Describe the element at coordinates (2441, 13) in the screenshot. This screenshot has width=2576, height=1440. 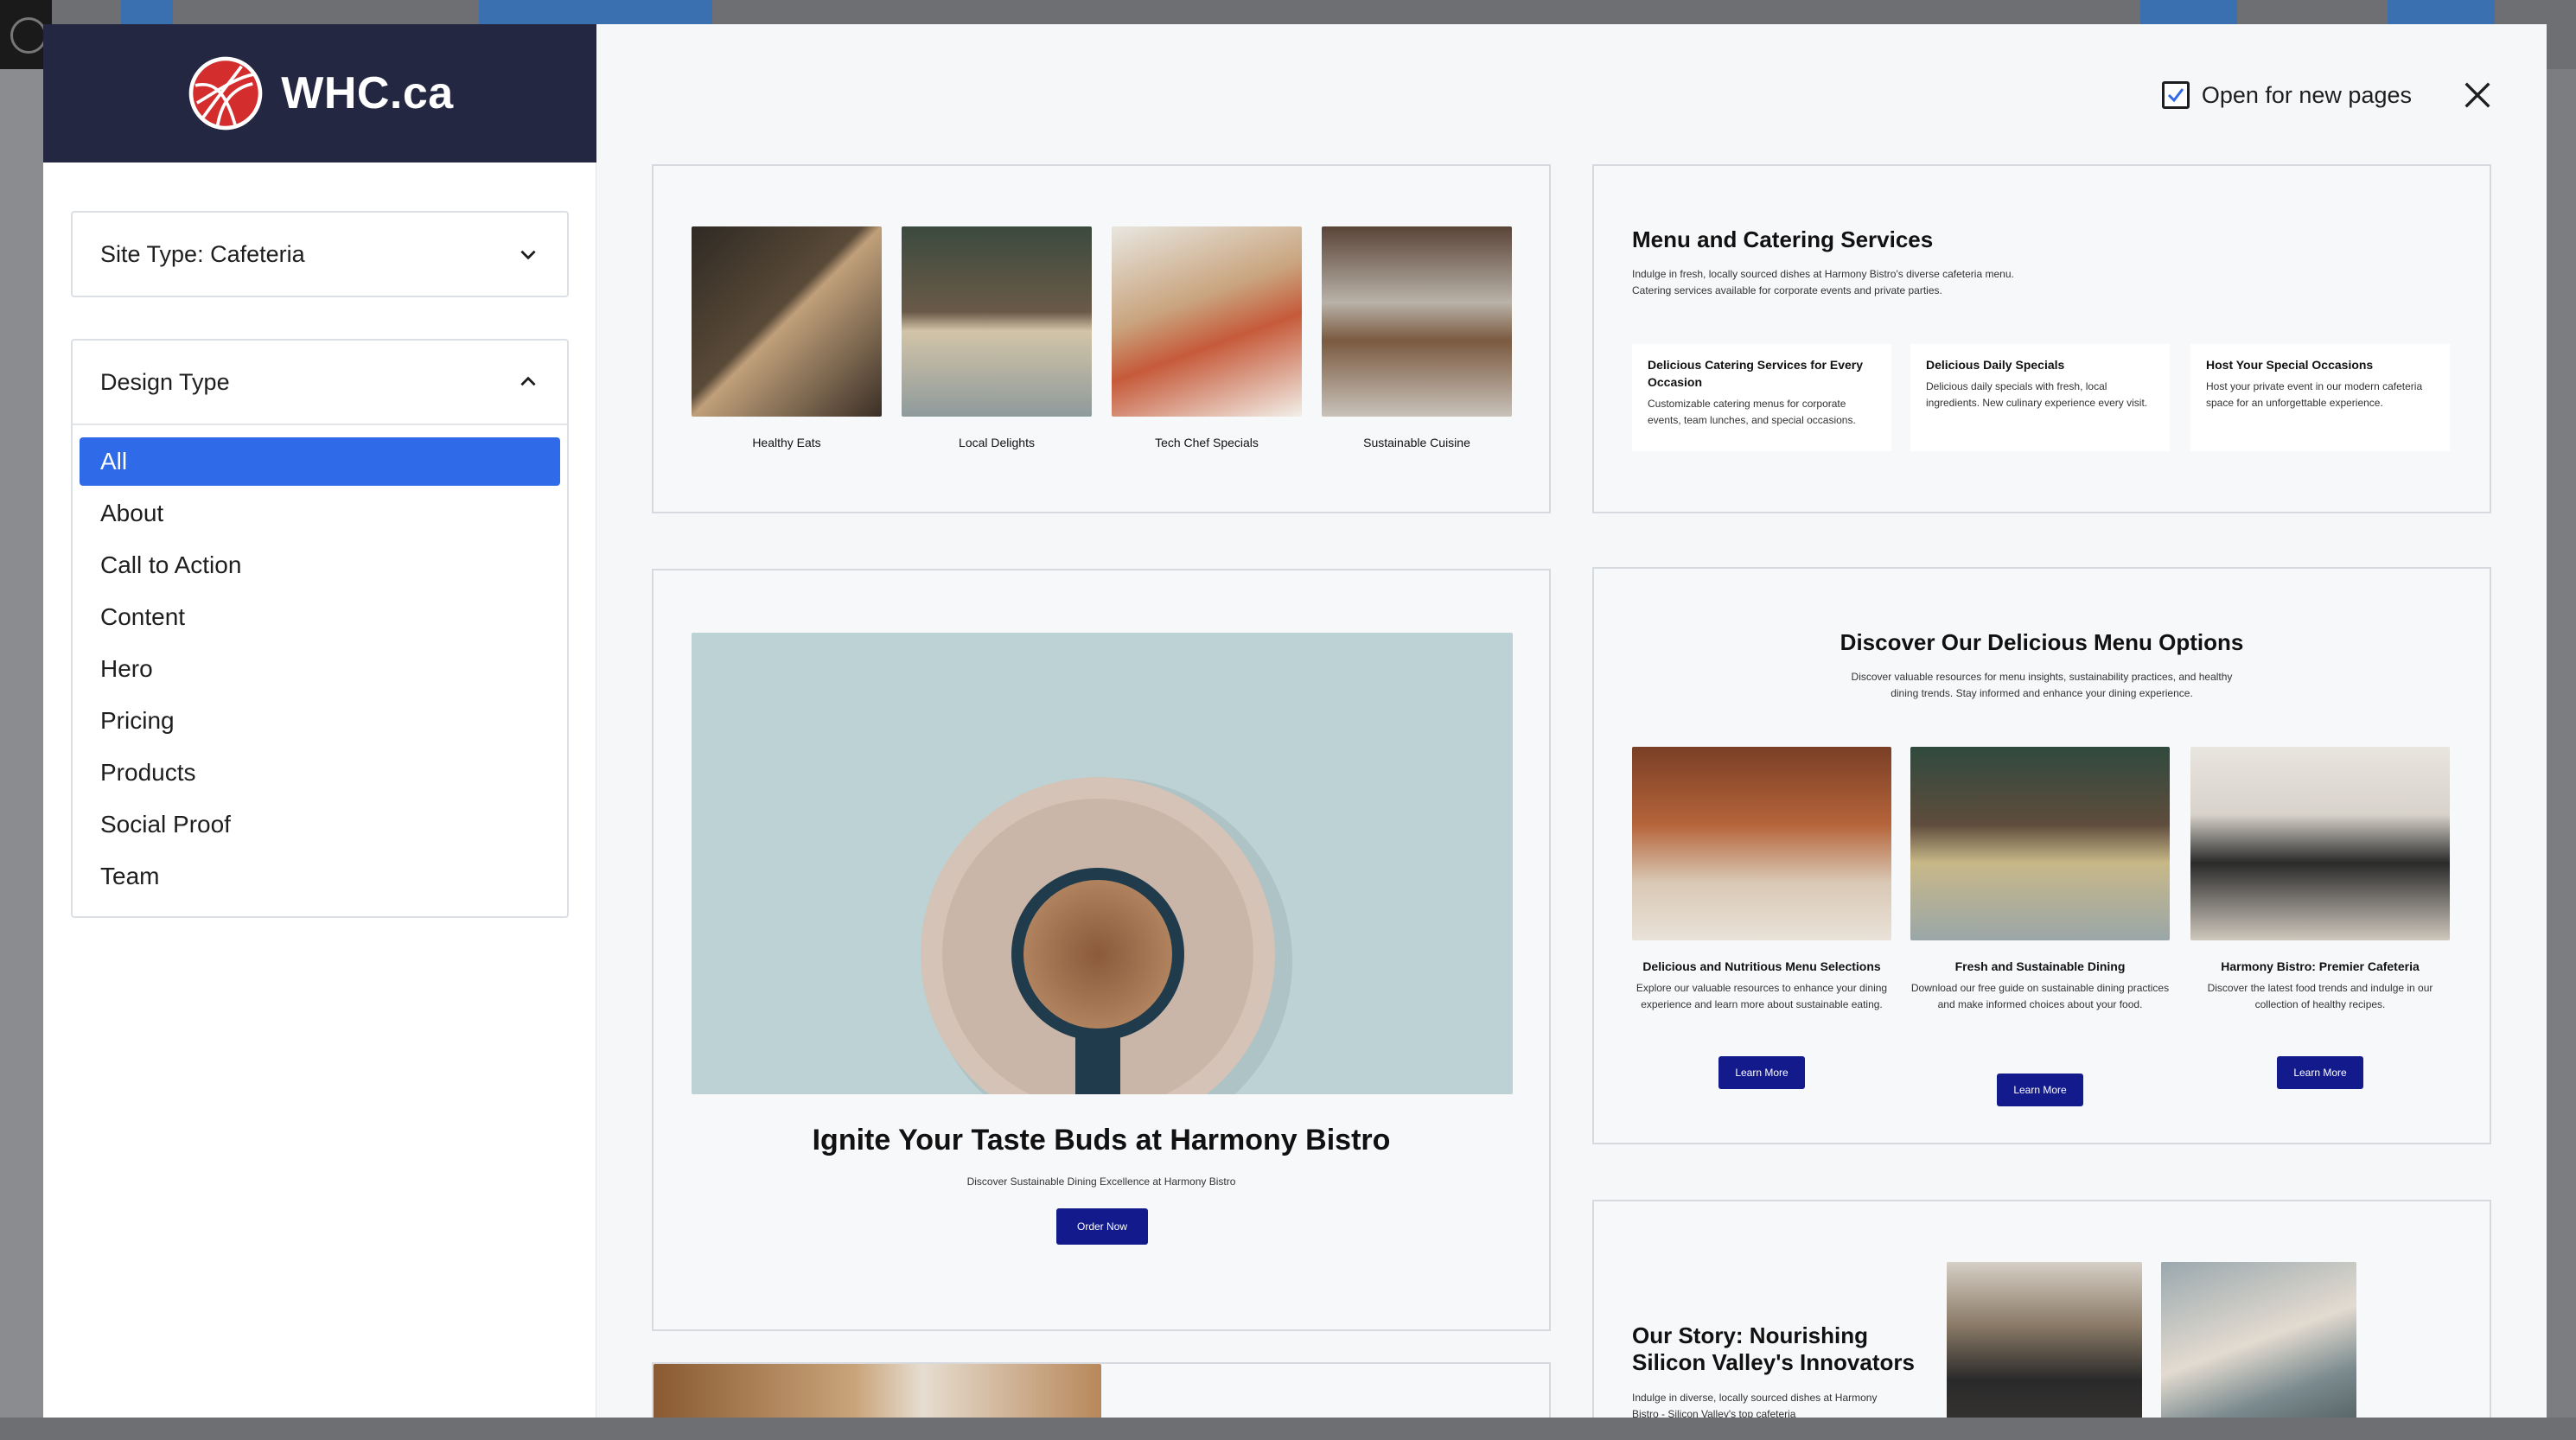
I see `publish-button` at that location.